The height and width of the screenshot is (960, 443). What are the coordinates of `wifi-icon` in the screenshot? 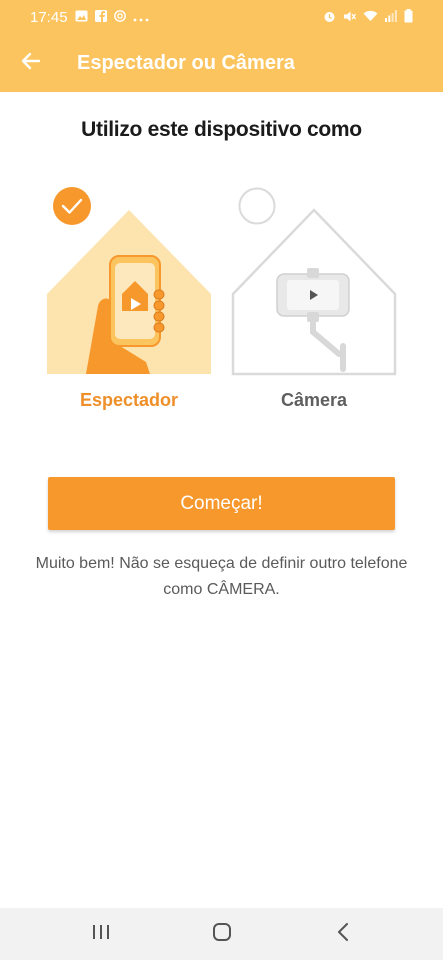 It's located at (370, 17).